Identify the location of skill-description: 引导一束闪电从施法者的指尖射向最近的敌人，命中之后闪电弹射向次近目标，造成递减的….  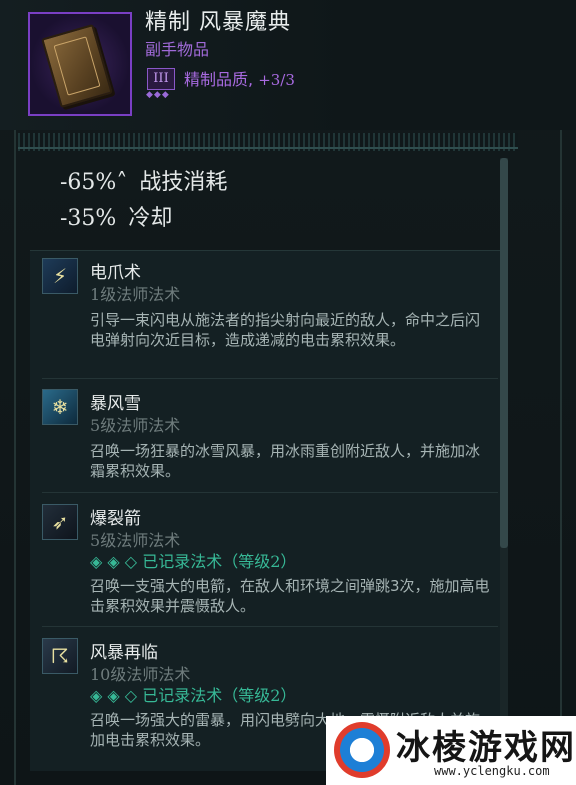
(285, 330).